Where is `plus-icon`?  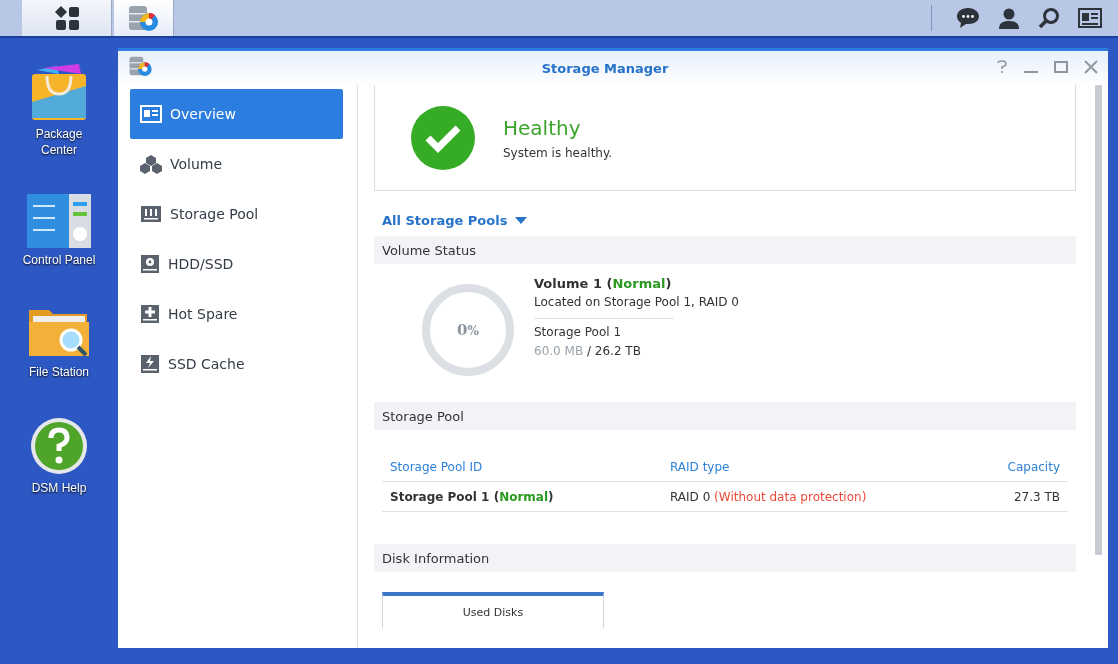
plus-icon is located at coordinates (150, 314).